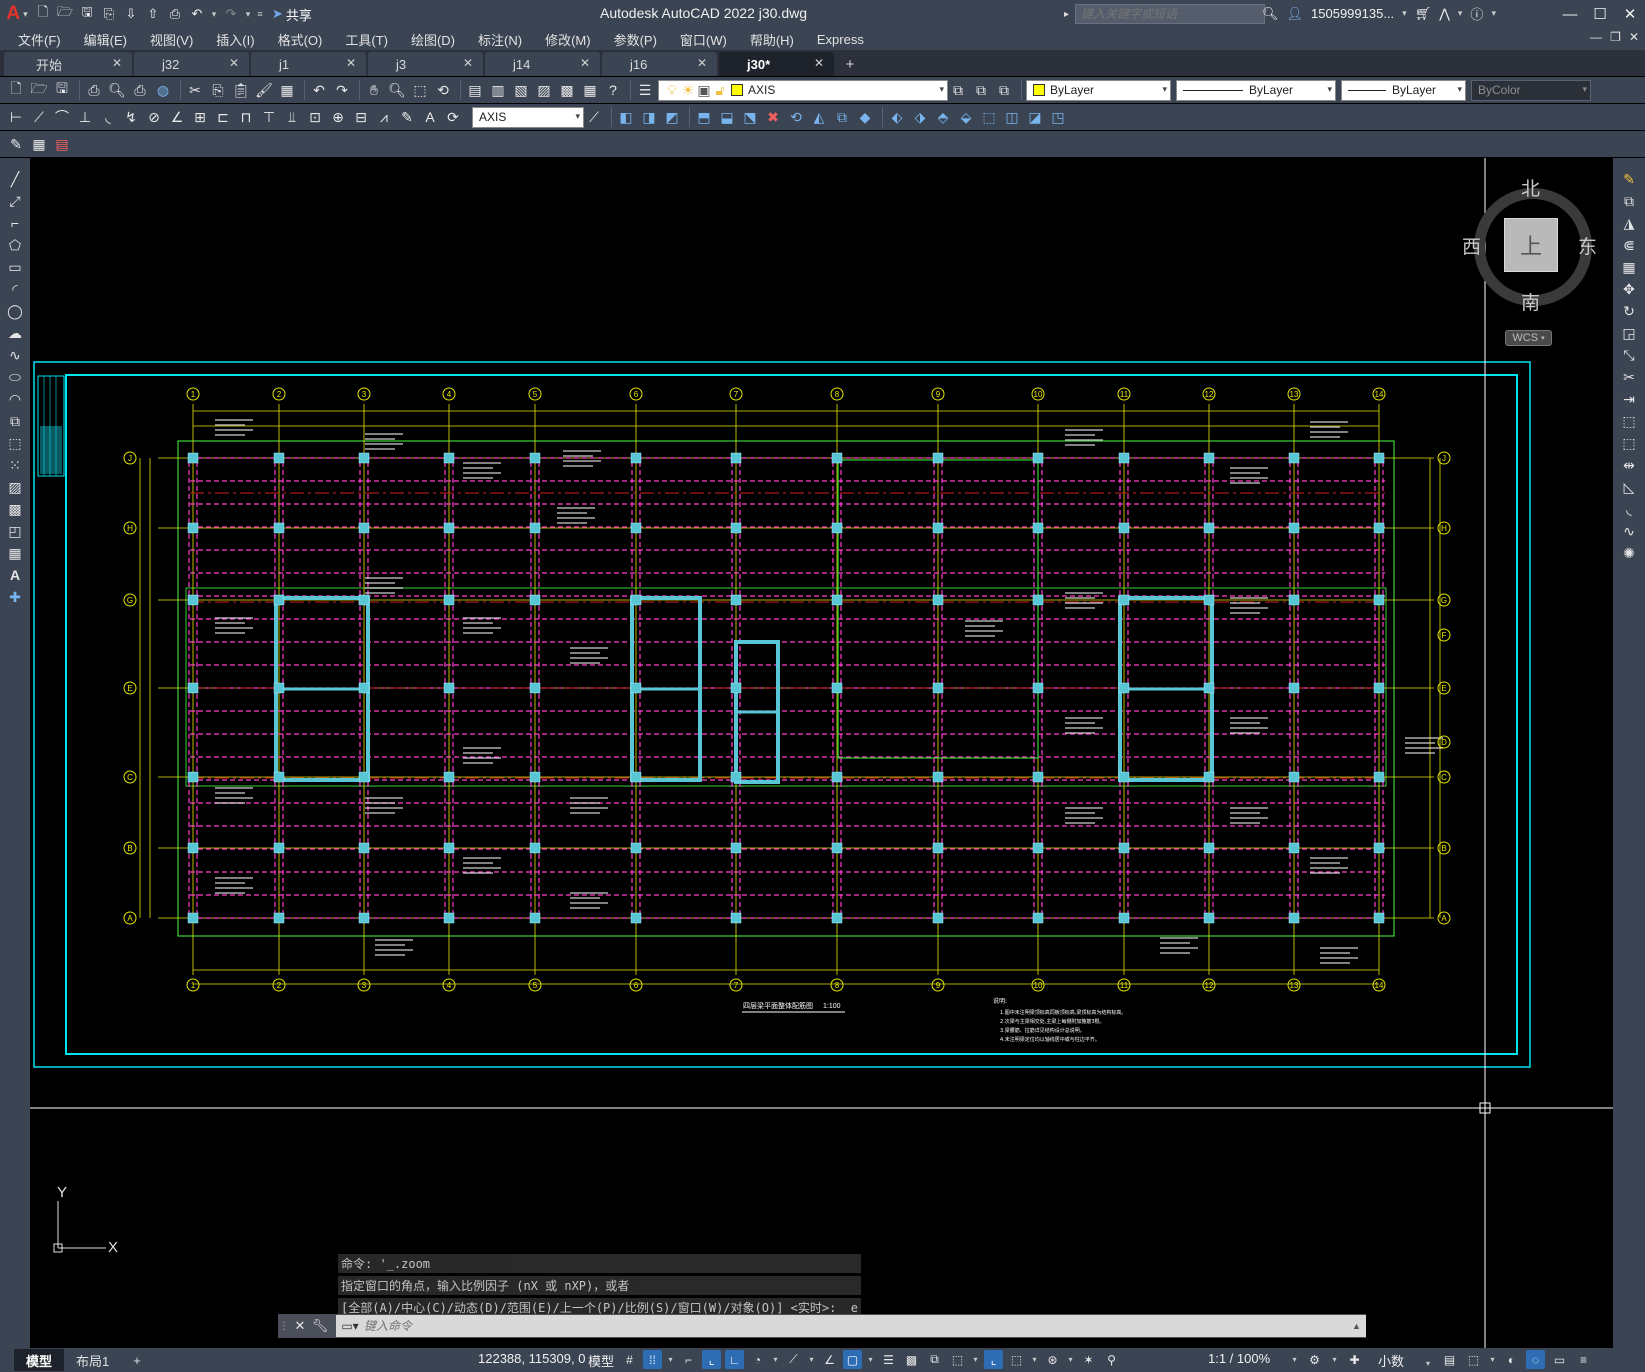 This screenshot has height=1372, width=1645. Describe the element at coordinates (897, 117) in the screenshot. I see `imprint-icon: ⬖` at that location.